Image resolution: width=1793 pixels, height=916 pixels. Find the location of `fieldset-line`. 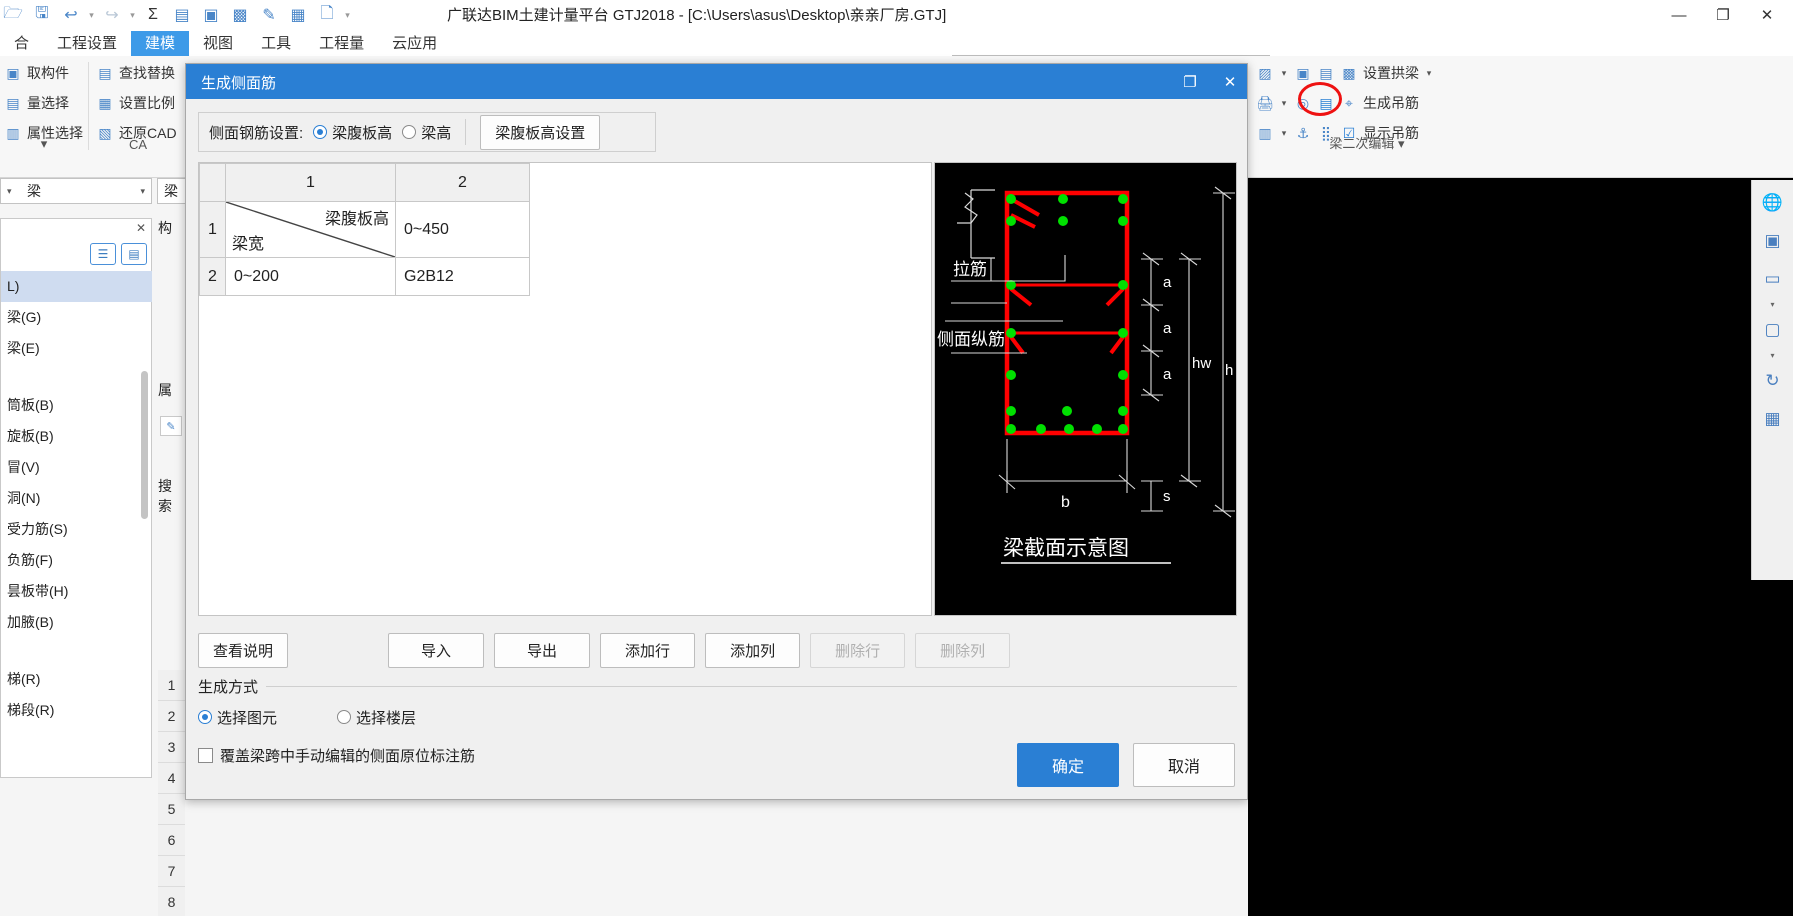

fieldset-line is located at coordinates (717, 686).